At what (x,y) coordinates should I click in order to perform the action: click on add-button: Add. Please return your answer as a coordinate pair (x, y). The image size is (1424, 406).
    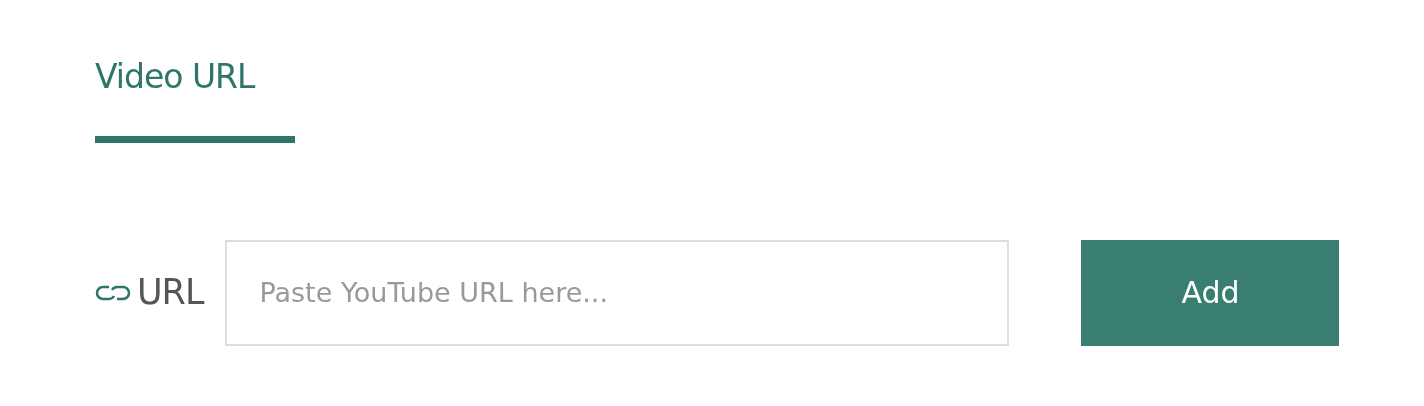
    Looking at the image, I should click on (1210, 292).